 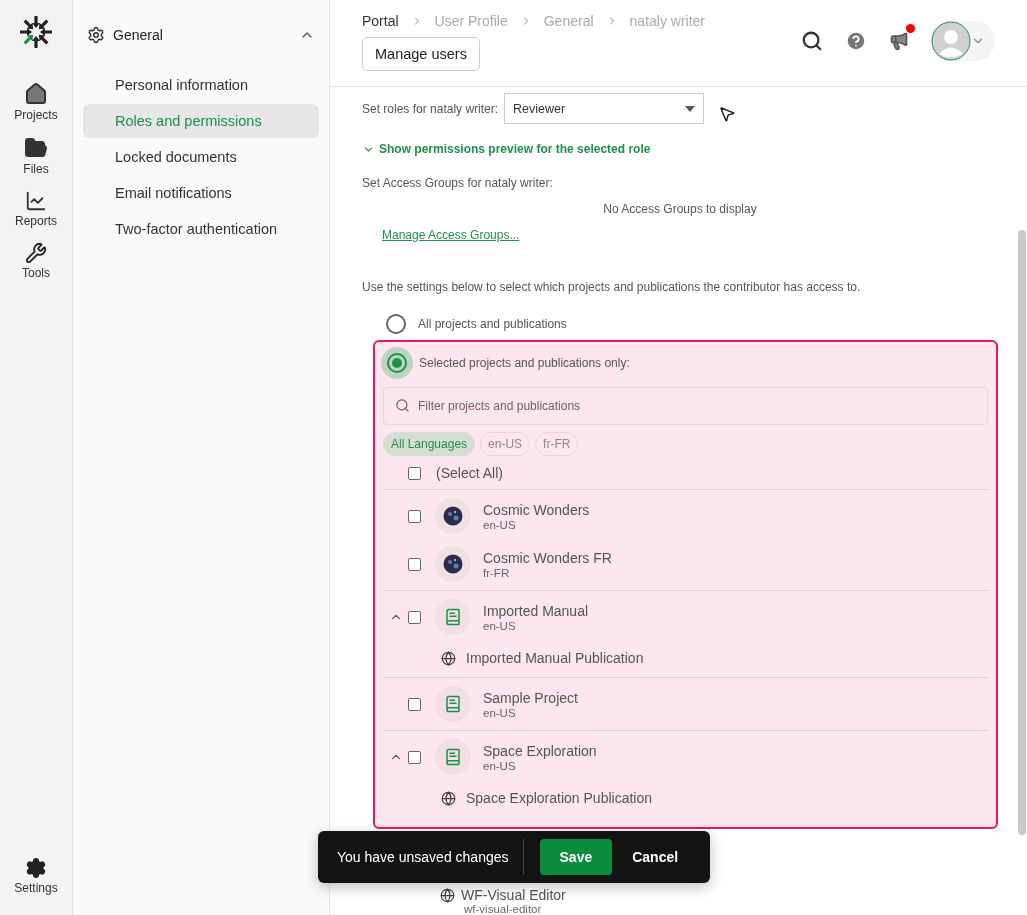 What do you see at coordinates (36, 94) in the screenshot?
I see `home-icon` at bounding box center [36, 94].